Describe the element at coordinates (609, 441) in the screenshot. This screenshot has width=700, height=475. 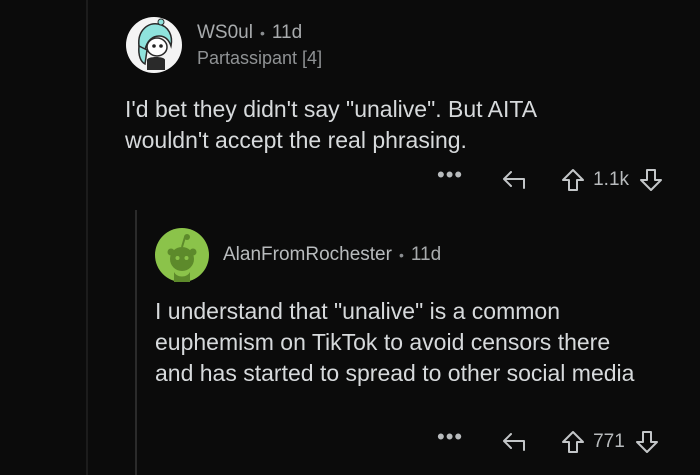
I see `vote-count: 771` at that location.